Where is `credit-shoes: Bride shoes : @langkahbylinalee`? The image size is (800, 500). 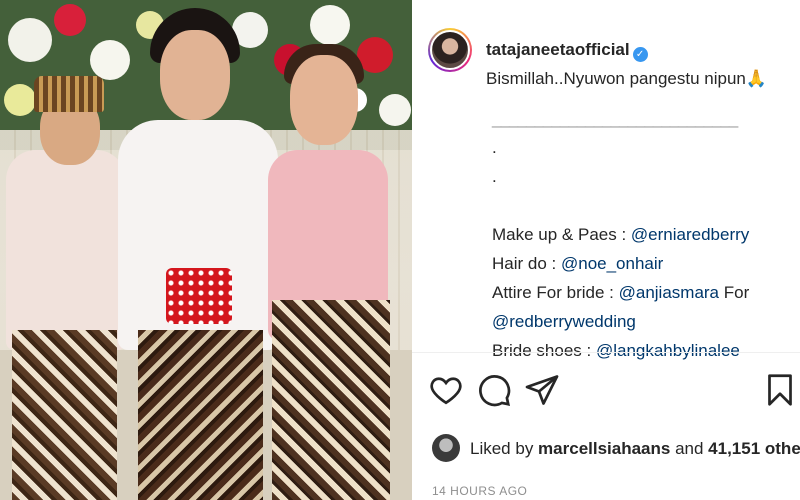
credit-shoes: Bride shoes : @langkahbylinalee is located at coordinates (642, 350).